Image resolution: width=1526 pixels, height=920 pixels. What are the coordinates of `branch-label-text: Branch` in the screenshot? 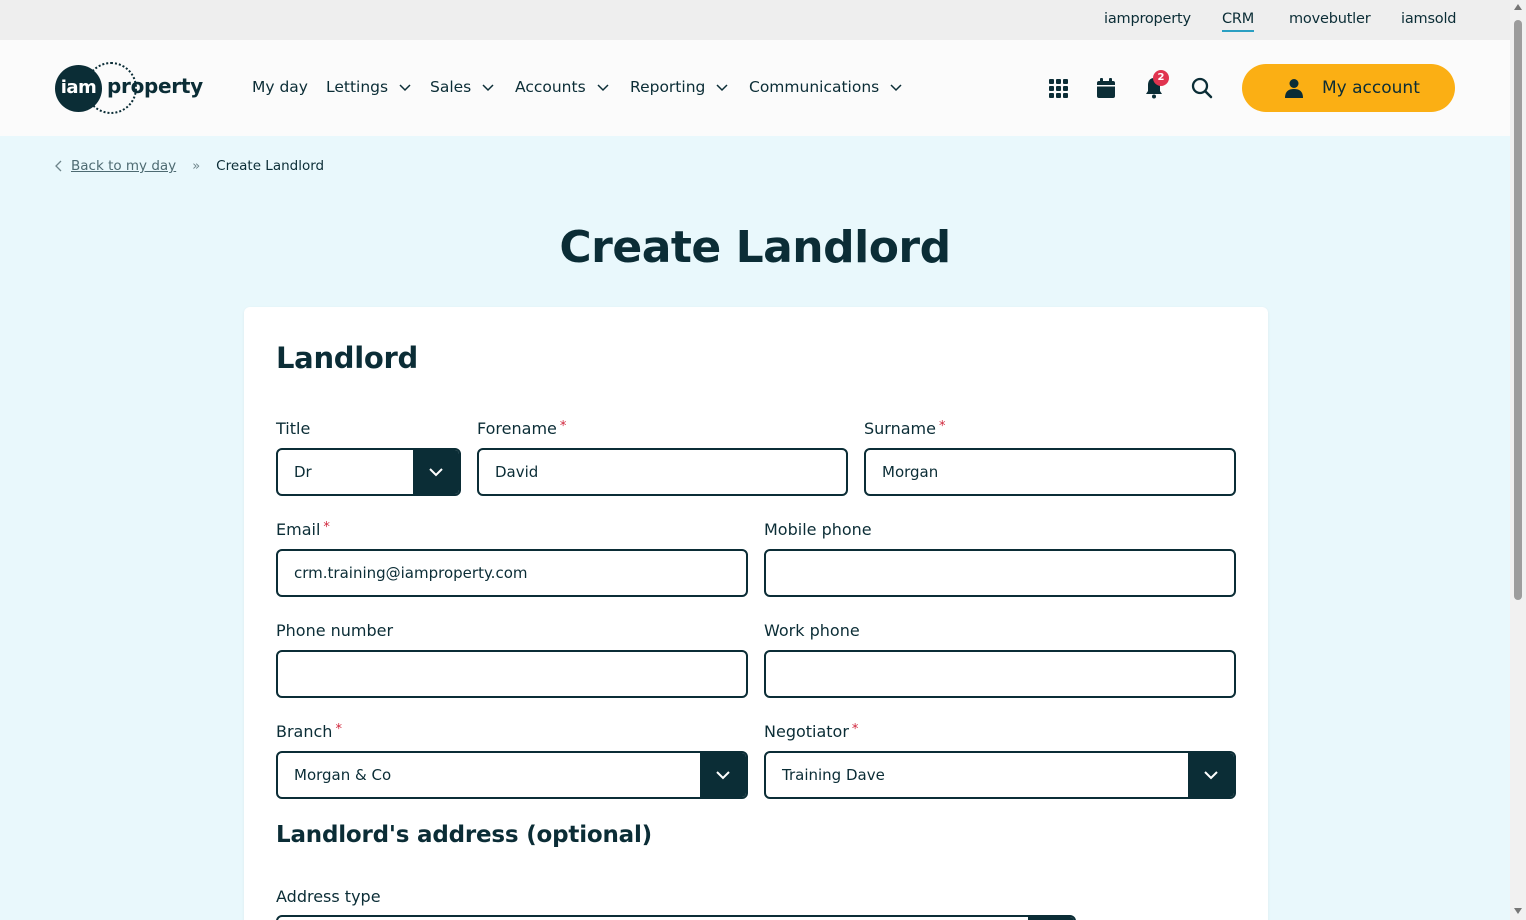 It's located at (304, 731).